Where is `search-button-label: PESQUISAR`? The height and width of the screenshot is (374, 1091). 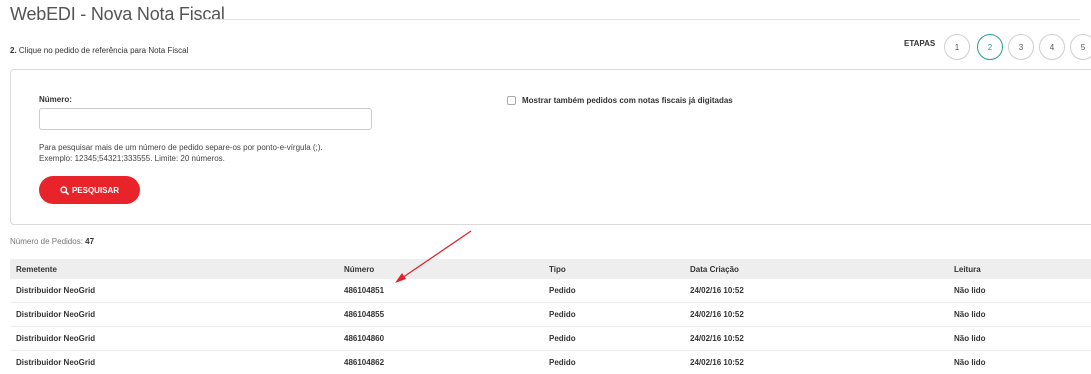
search-button-label: PESQUISAR is located at coordinates (95, 190).